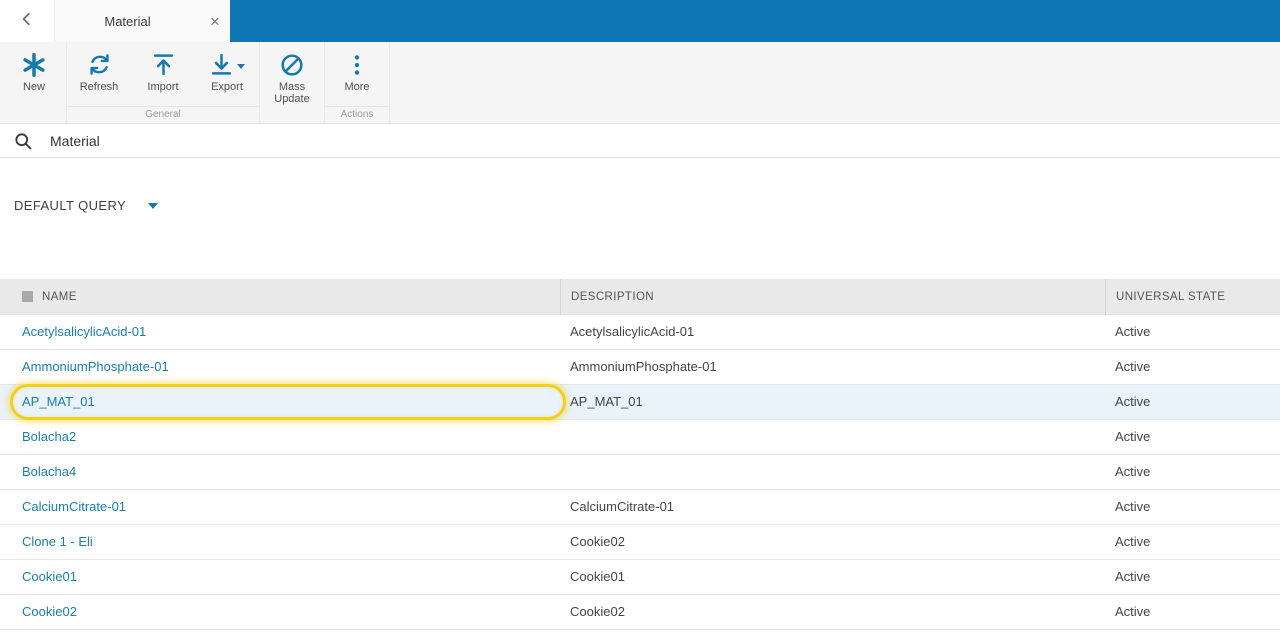 This screenshot has width=1280, height=642. I want to click on table-row: Cookie02 Cookie02 Active, so click(640, 612).